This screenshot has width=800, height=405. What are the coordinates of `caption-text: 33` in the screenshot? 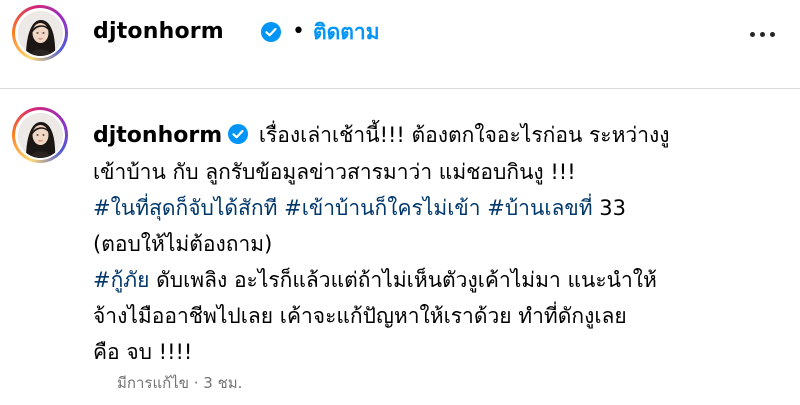 It's located at (612, 208).